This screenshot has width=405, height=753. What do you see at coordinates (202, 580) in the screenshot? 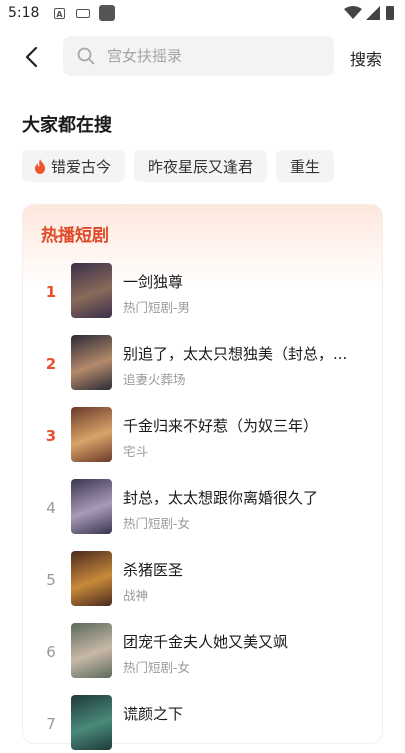
I see `ranking-item: 5 杀猪医圣 战神` at bounding box center [202, 580].